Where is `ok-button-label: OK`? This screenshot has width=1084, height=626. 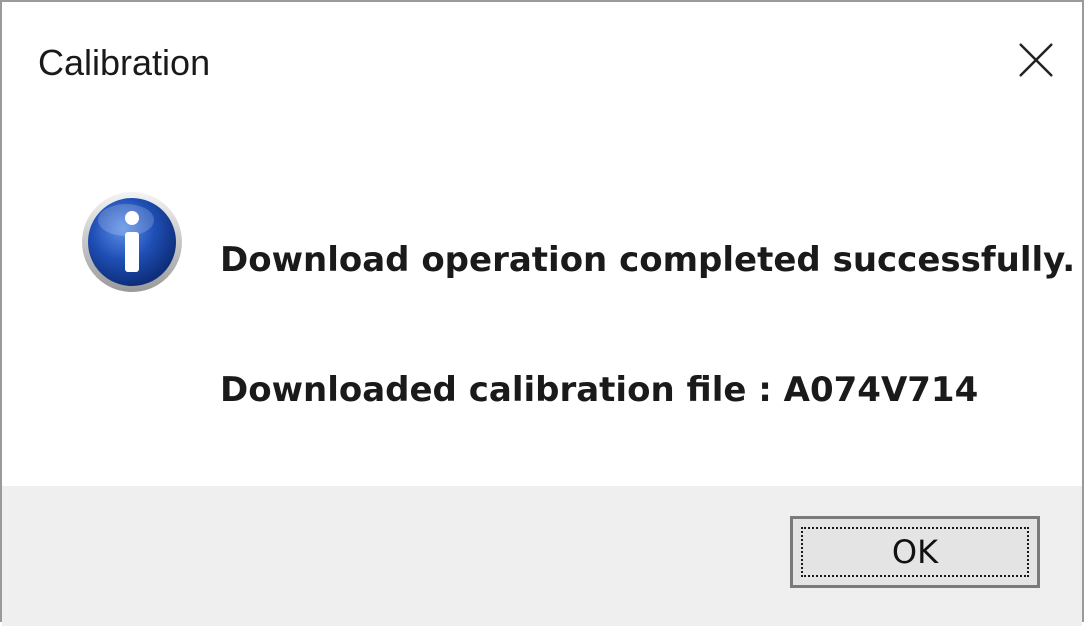
ok-button-label: OK is located at coordinates (915, 552).